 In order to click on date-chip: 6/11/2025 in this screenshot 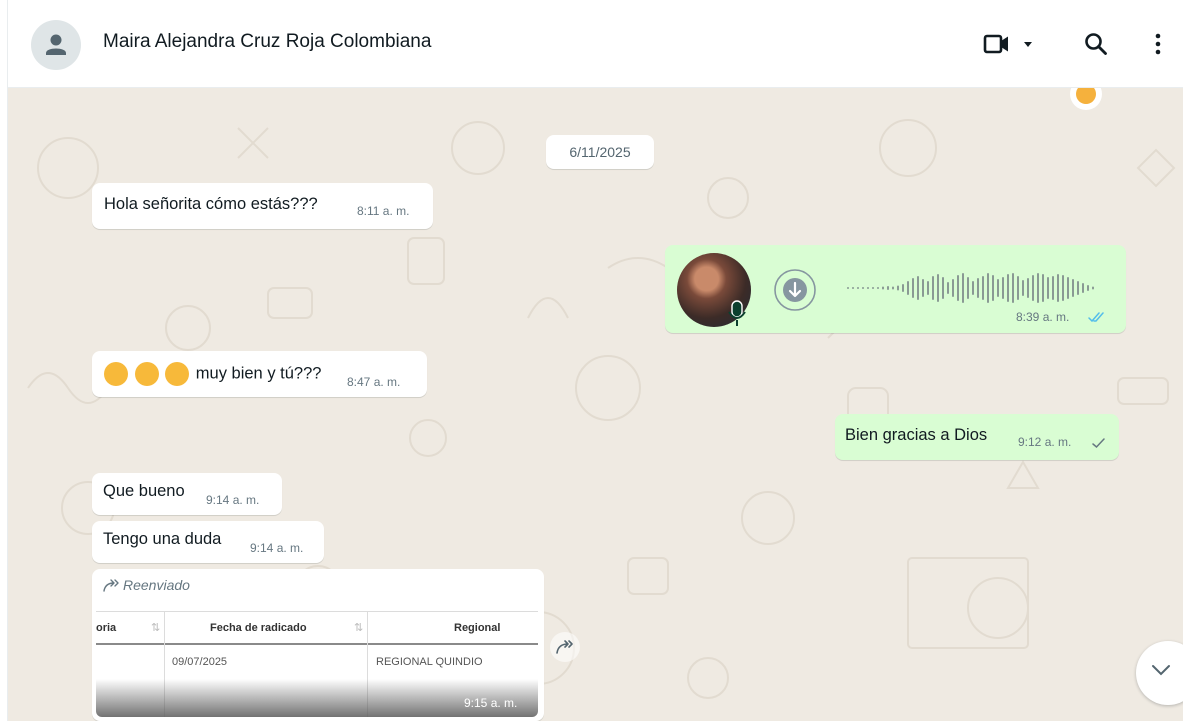, I will do `click(600, 152)`.